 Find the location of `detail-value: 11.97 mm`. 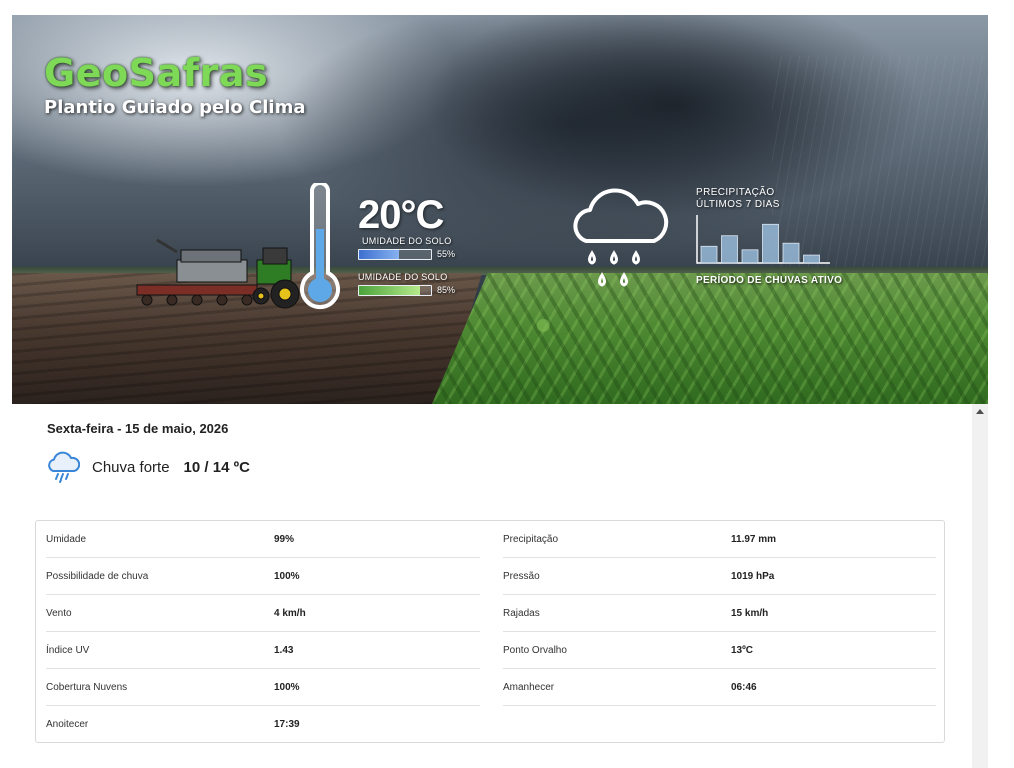

detail-value: 11.97 mm is located at coordinates (754, 539).